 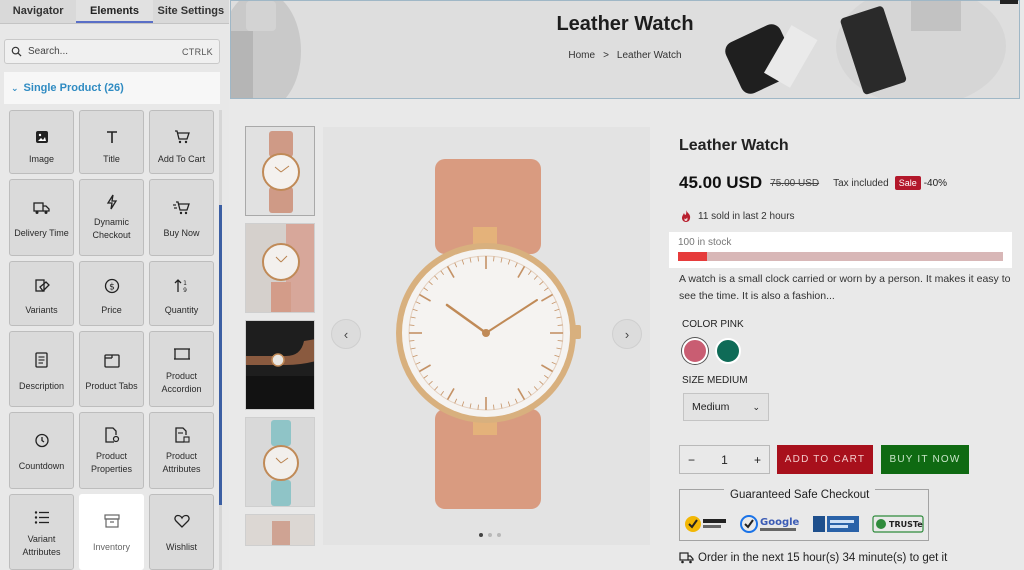 What do you see at coordinates (180, 286) in the screenshot?
I see `sort-numbers-icon: 19` at bounding box center [180, 286].